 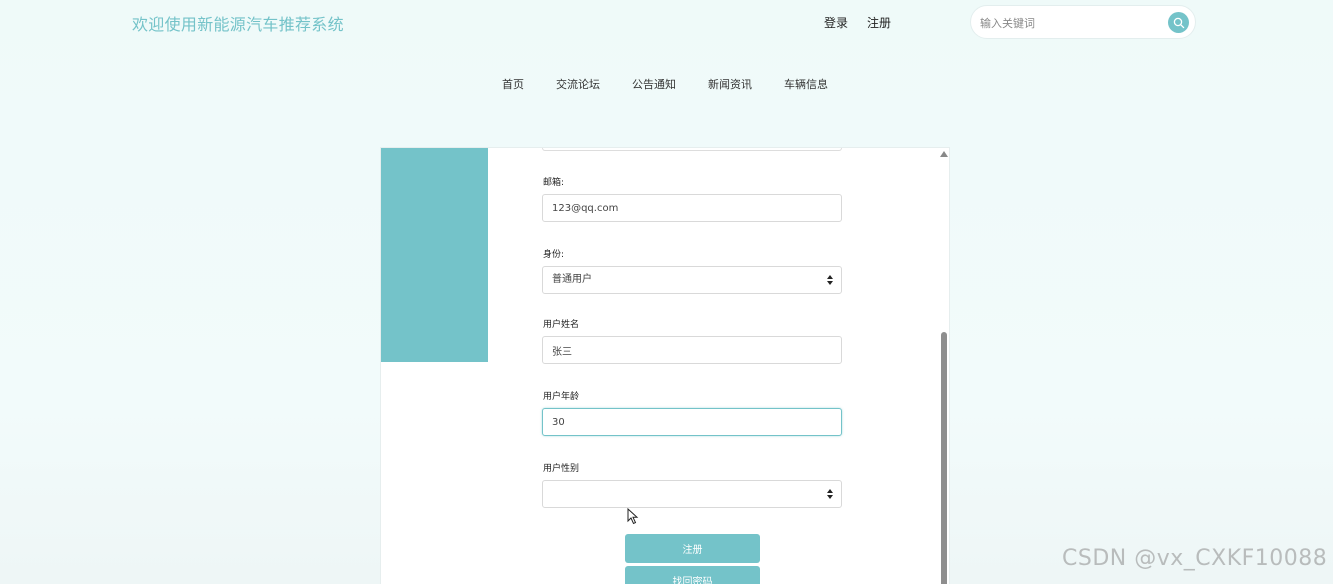 What do you see at coordinates (654, 84) in the screenshot?
I see `nav-item-announcements: 公告通知` at bounding box center [654, 84].